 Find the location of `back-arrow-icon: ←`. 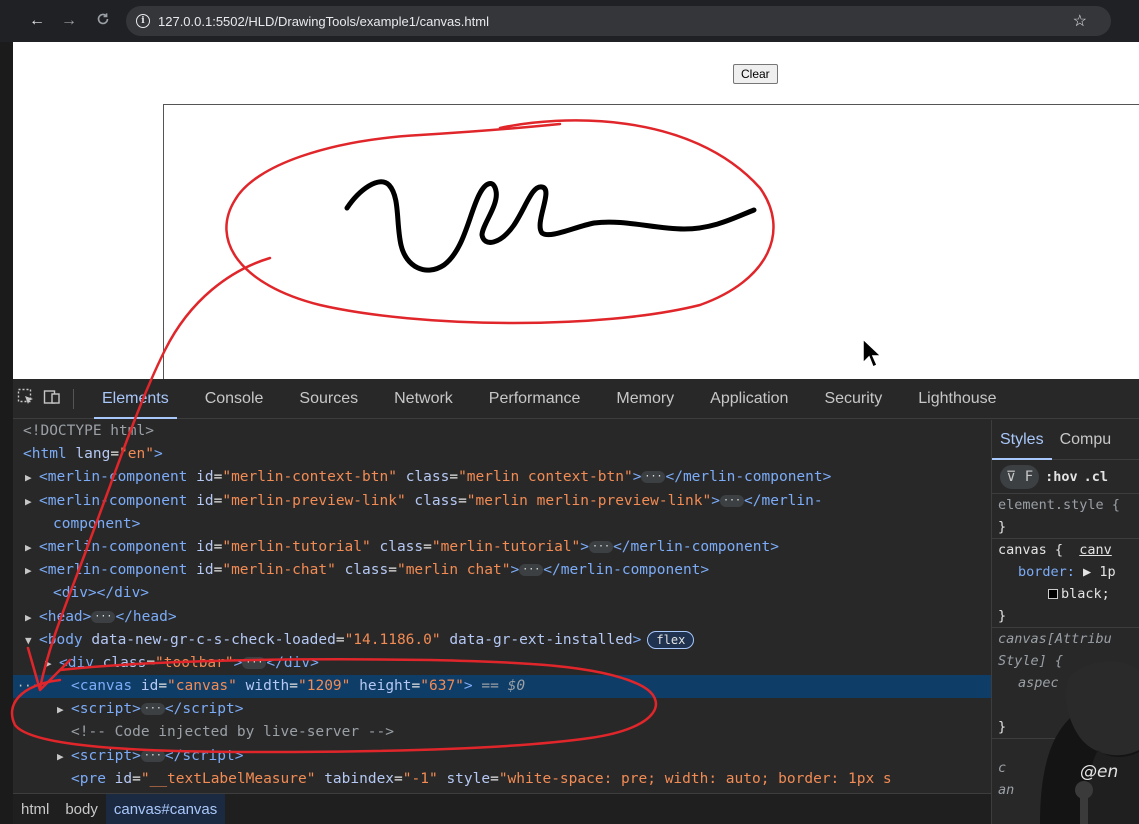

back-arrow-icon: ← is located at coordinates (37, 21).